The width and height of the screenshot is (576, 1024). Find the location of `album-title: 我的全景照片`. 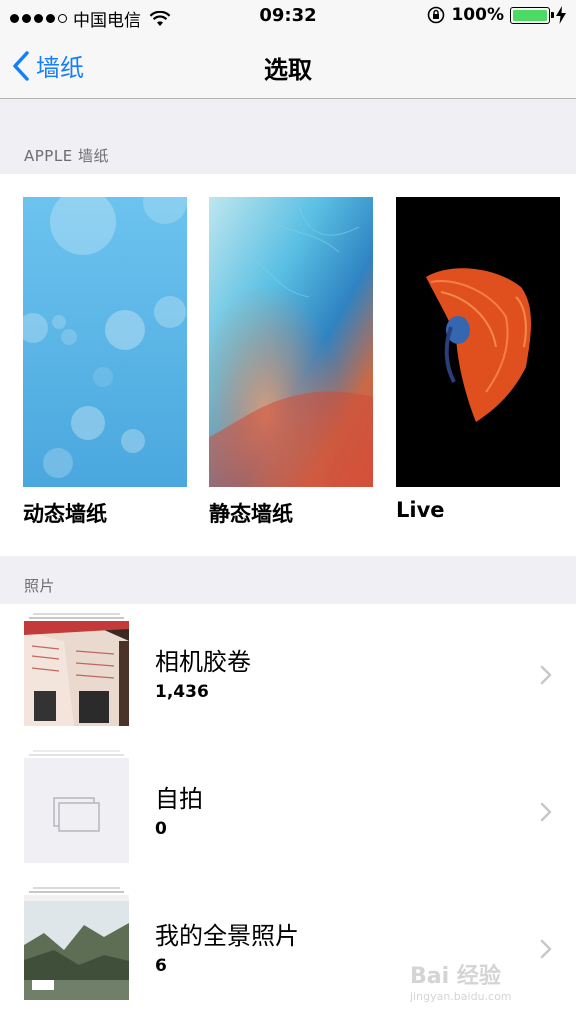

album-title: 我的全景照片 is located at coordinates (227, 936).